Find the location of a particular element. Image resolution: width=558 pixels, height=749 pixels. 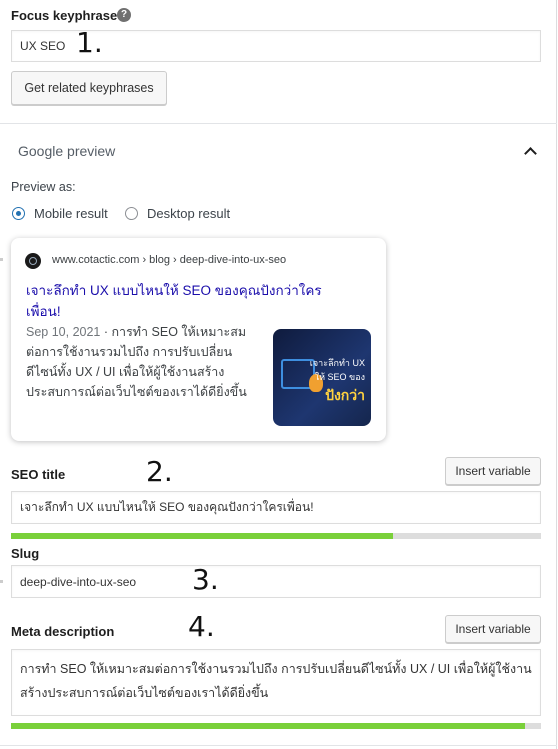

edge-marker is located at coordinates (1, 259).